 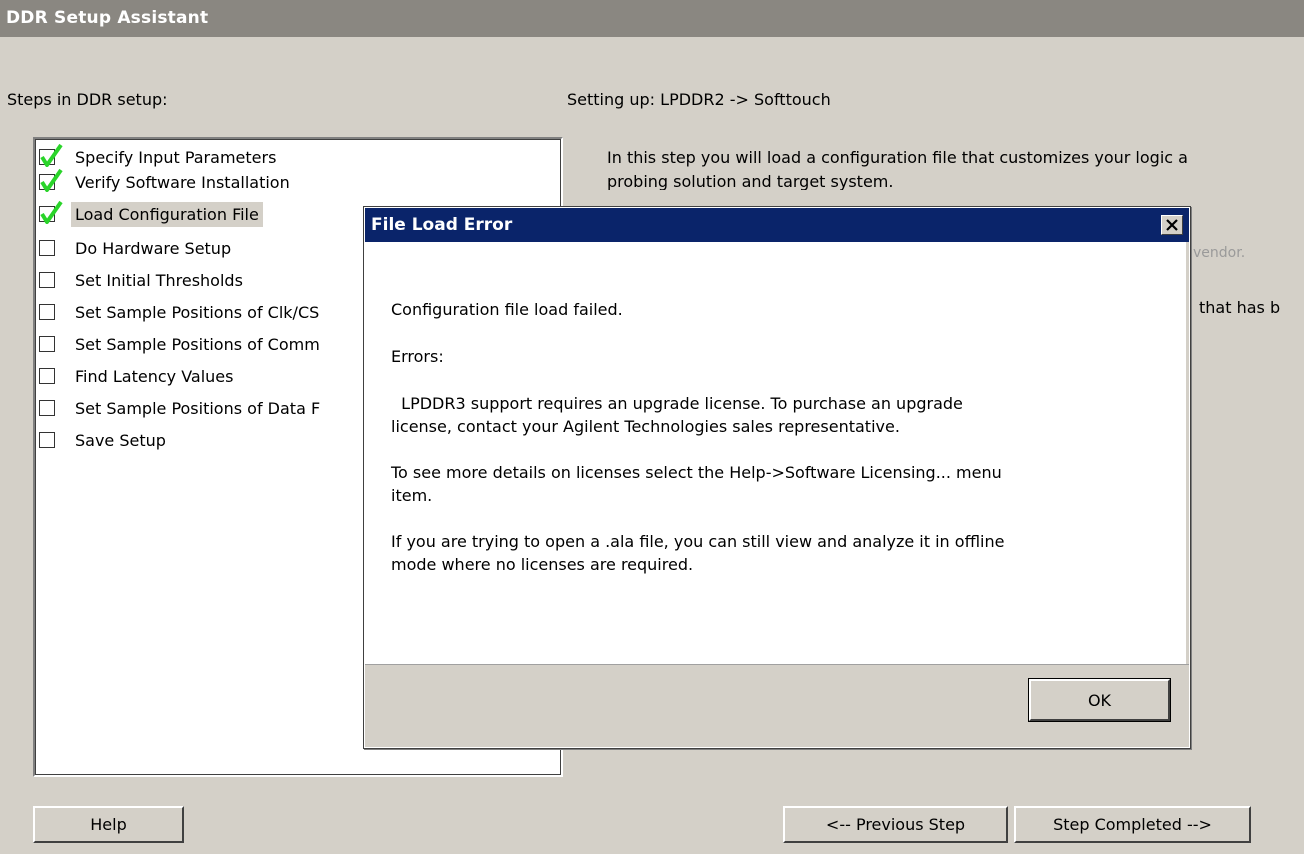 I want to click on obscured-text-has: that has b, so click(x=1240, y=307).